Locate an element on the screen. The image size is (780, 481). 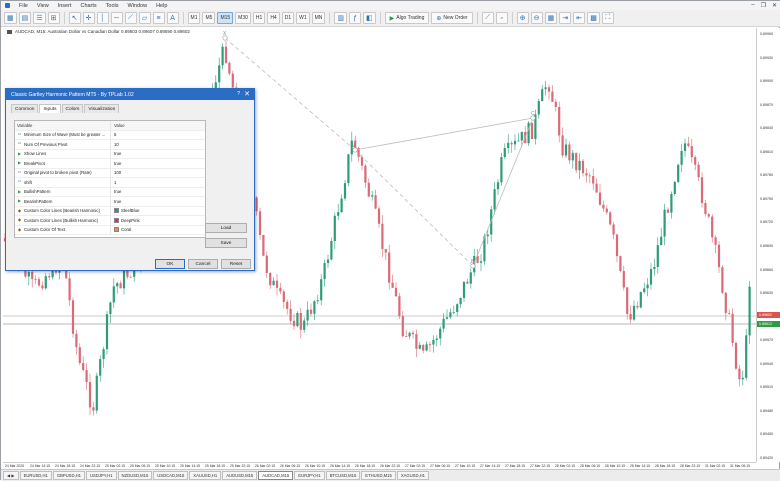
timeframe-m1-button: M1 is located at coordinates (194, 18).